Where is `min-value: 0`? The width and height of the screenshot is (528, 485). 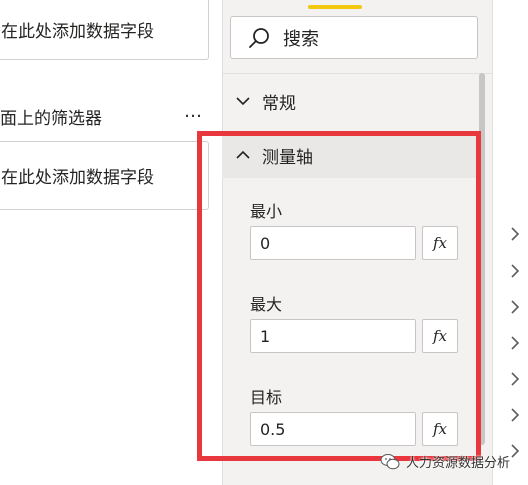
min-value: 0 is located at coordinates (265, 243).